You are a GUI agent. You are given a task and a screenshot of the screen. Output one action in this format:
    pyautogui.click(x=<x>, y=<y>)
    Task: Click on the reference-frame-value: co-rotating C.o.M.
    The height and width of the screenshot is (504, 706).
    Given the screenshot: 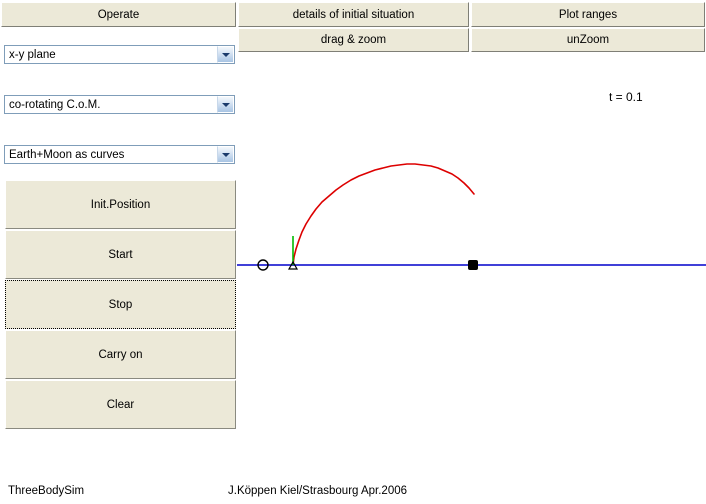 What is the action you would take?
    pyautogui.click(x=55, y=104)
    